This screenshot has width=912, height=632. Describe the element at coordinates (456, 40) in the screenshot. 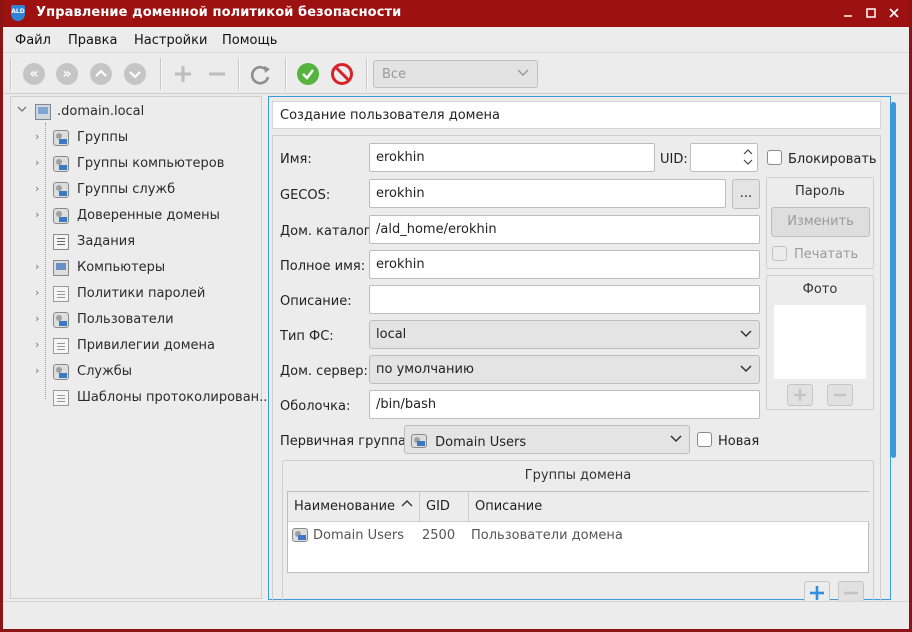

I see `menu-bar: Файл Правка Настройки Помощь` at that location.